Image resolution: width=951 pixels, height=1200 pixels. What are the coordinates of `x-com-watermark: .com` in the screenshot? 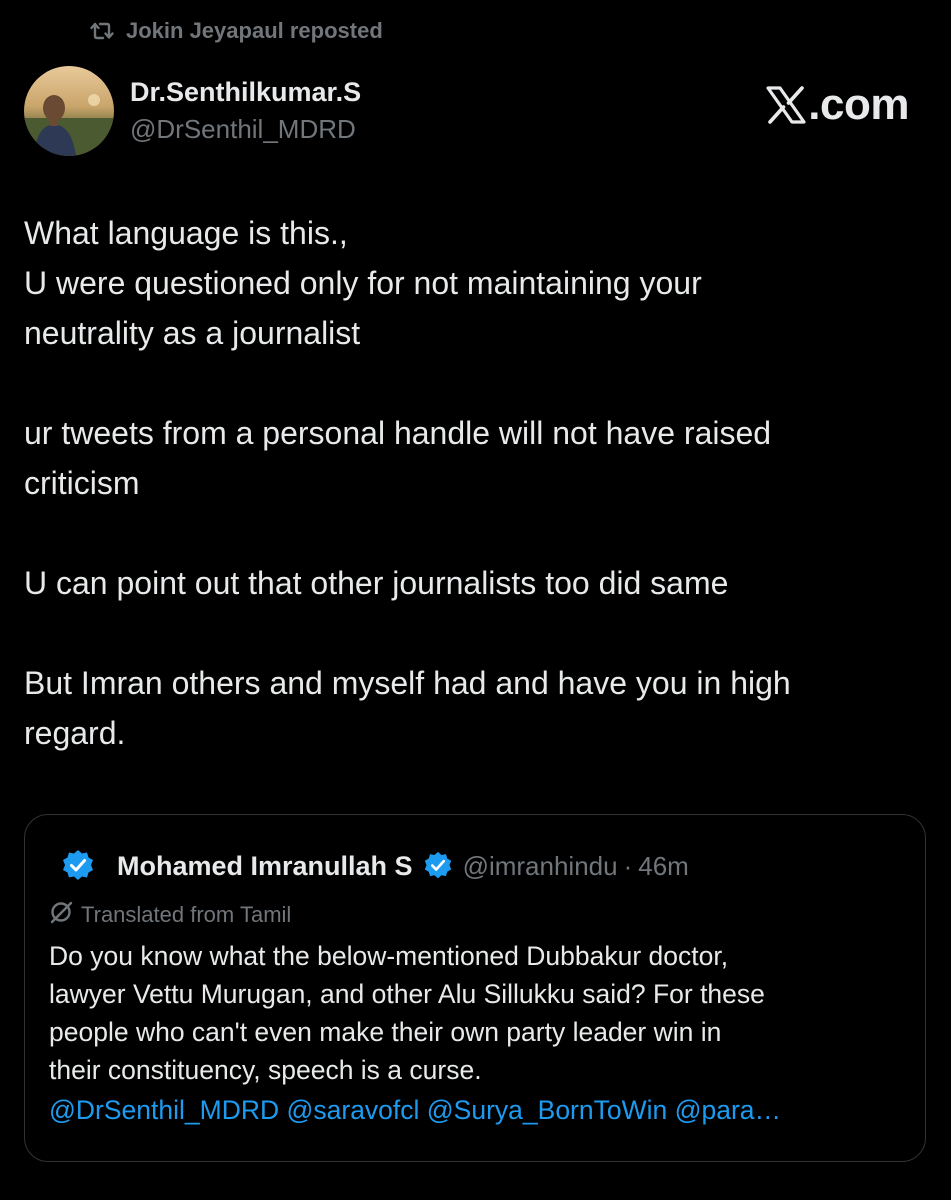 It's located at (837, 105).